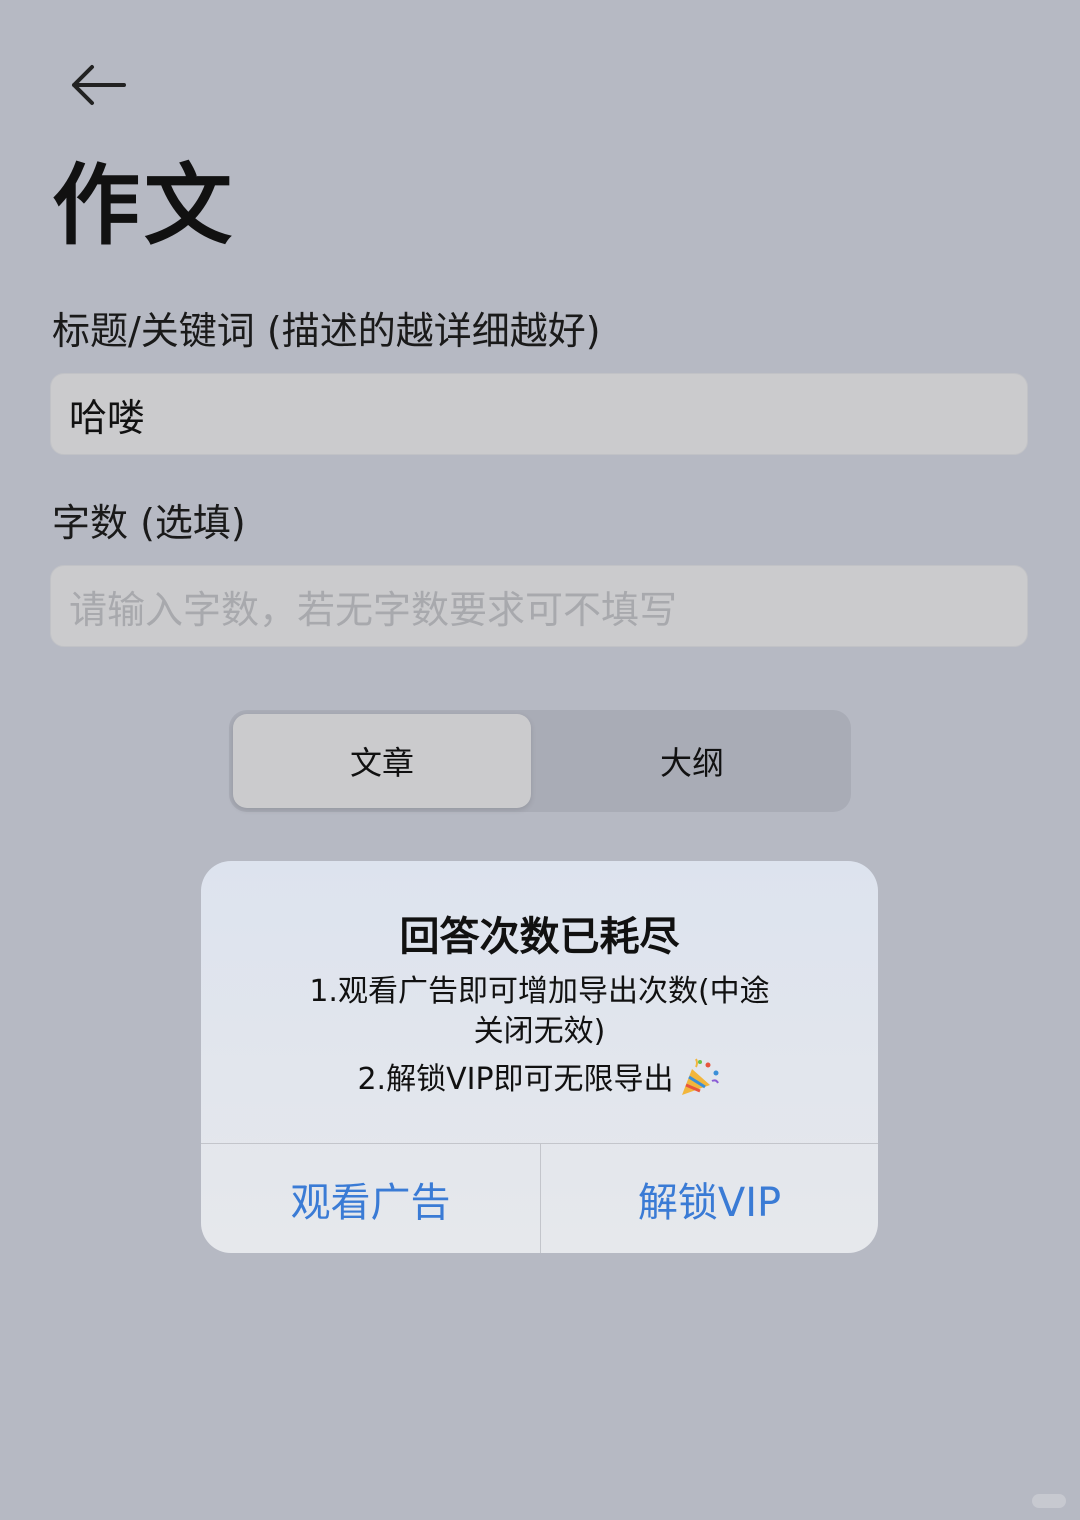 This screenshot has height=1520, width=1080. I want to click on segment-outline: 大纲, so click(692, 761).